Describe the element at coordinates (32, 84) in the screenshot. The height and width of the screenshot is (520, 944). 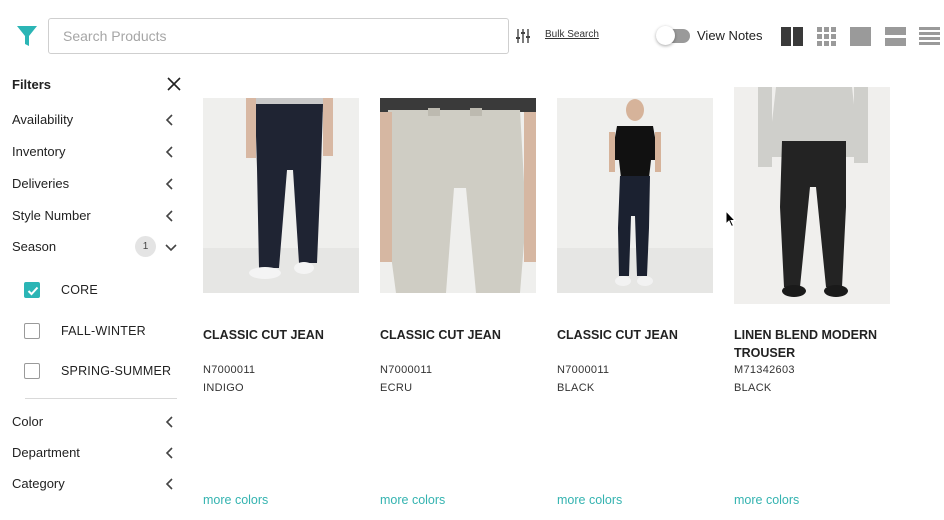
I see `filters-title: Filters` at that location.